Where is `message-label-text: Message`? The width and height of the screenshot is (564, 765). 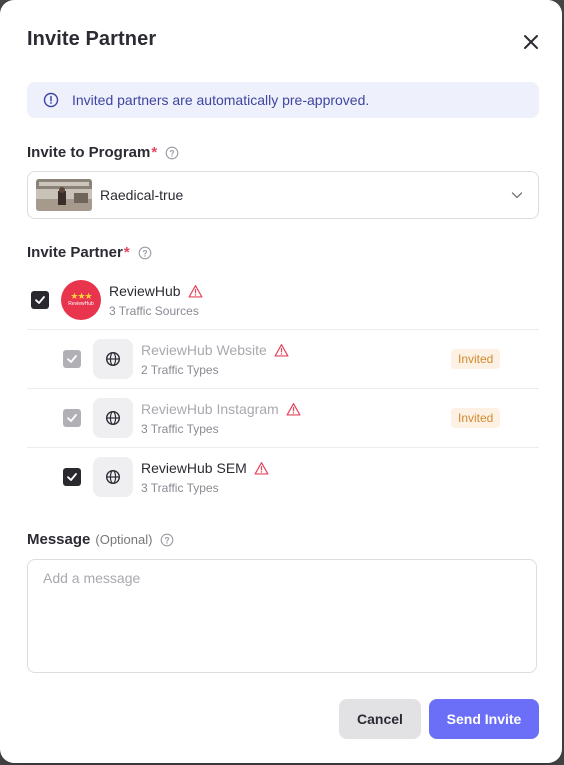 message-label-text: Message is located at coordinates (59, 539).